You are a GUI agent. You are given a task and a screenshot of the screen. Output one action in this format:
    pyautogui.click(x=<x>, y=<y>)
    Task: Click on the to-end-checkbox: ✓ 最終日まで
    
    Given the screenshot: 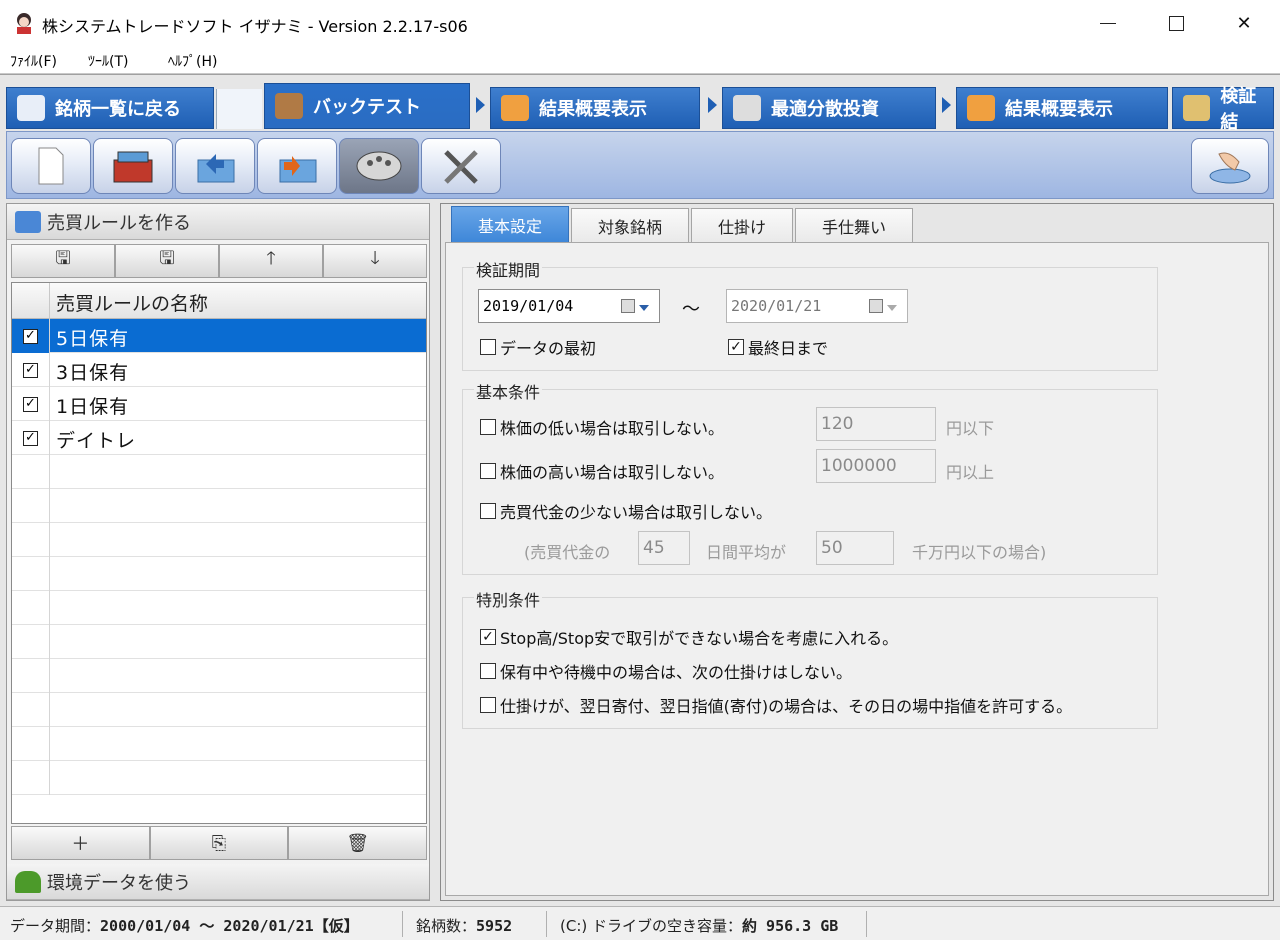 What is the action you would take?
    pyautogui.click(x=778, y=347)
    